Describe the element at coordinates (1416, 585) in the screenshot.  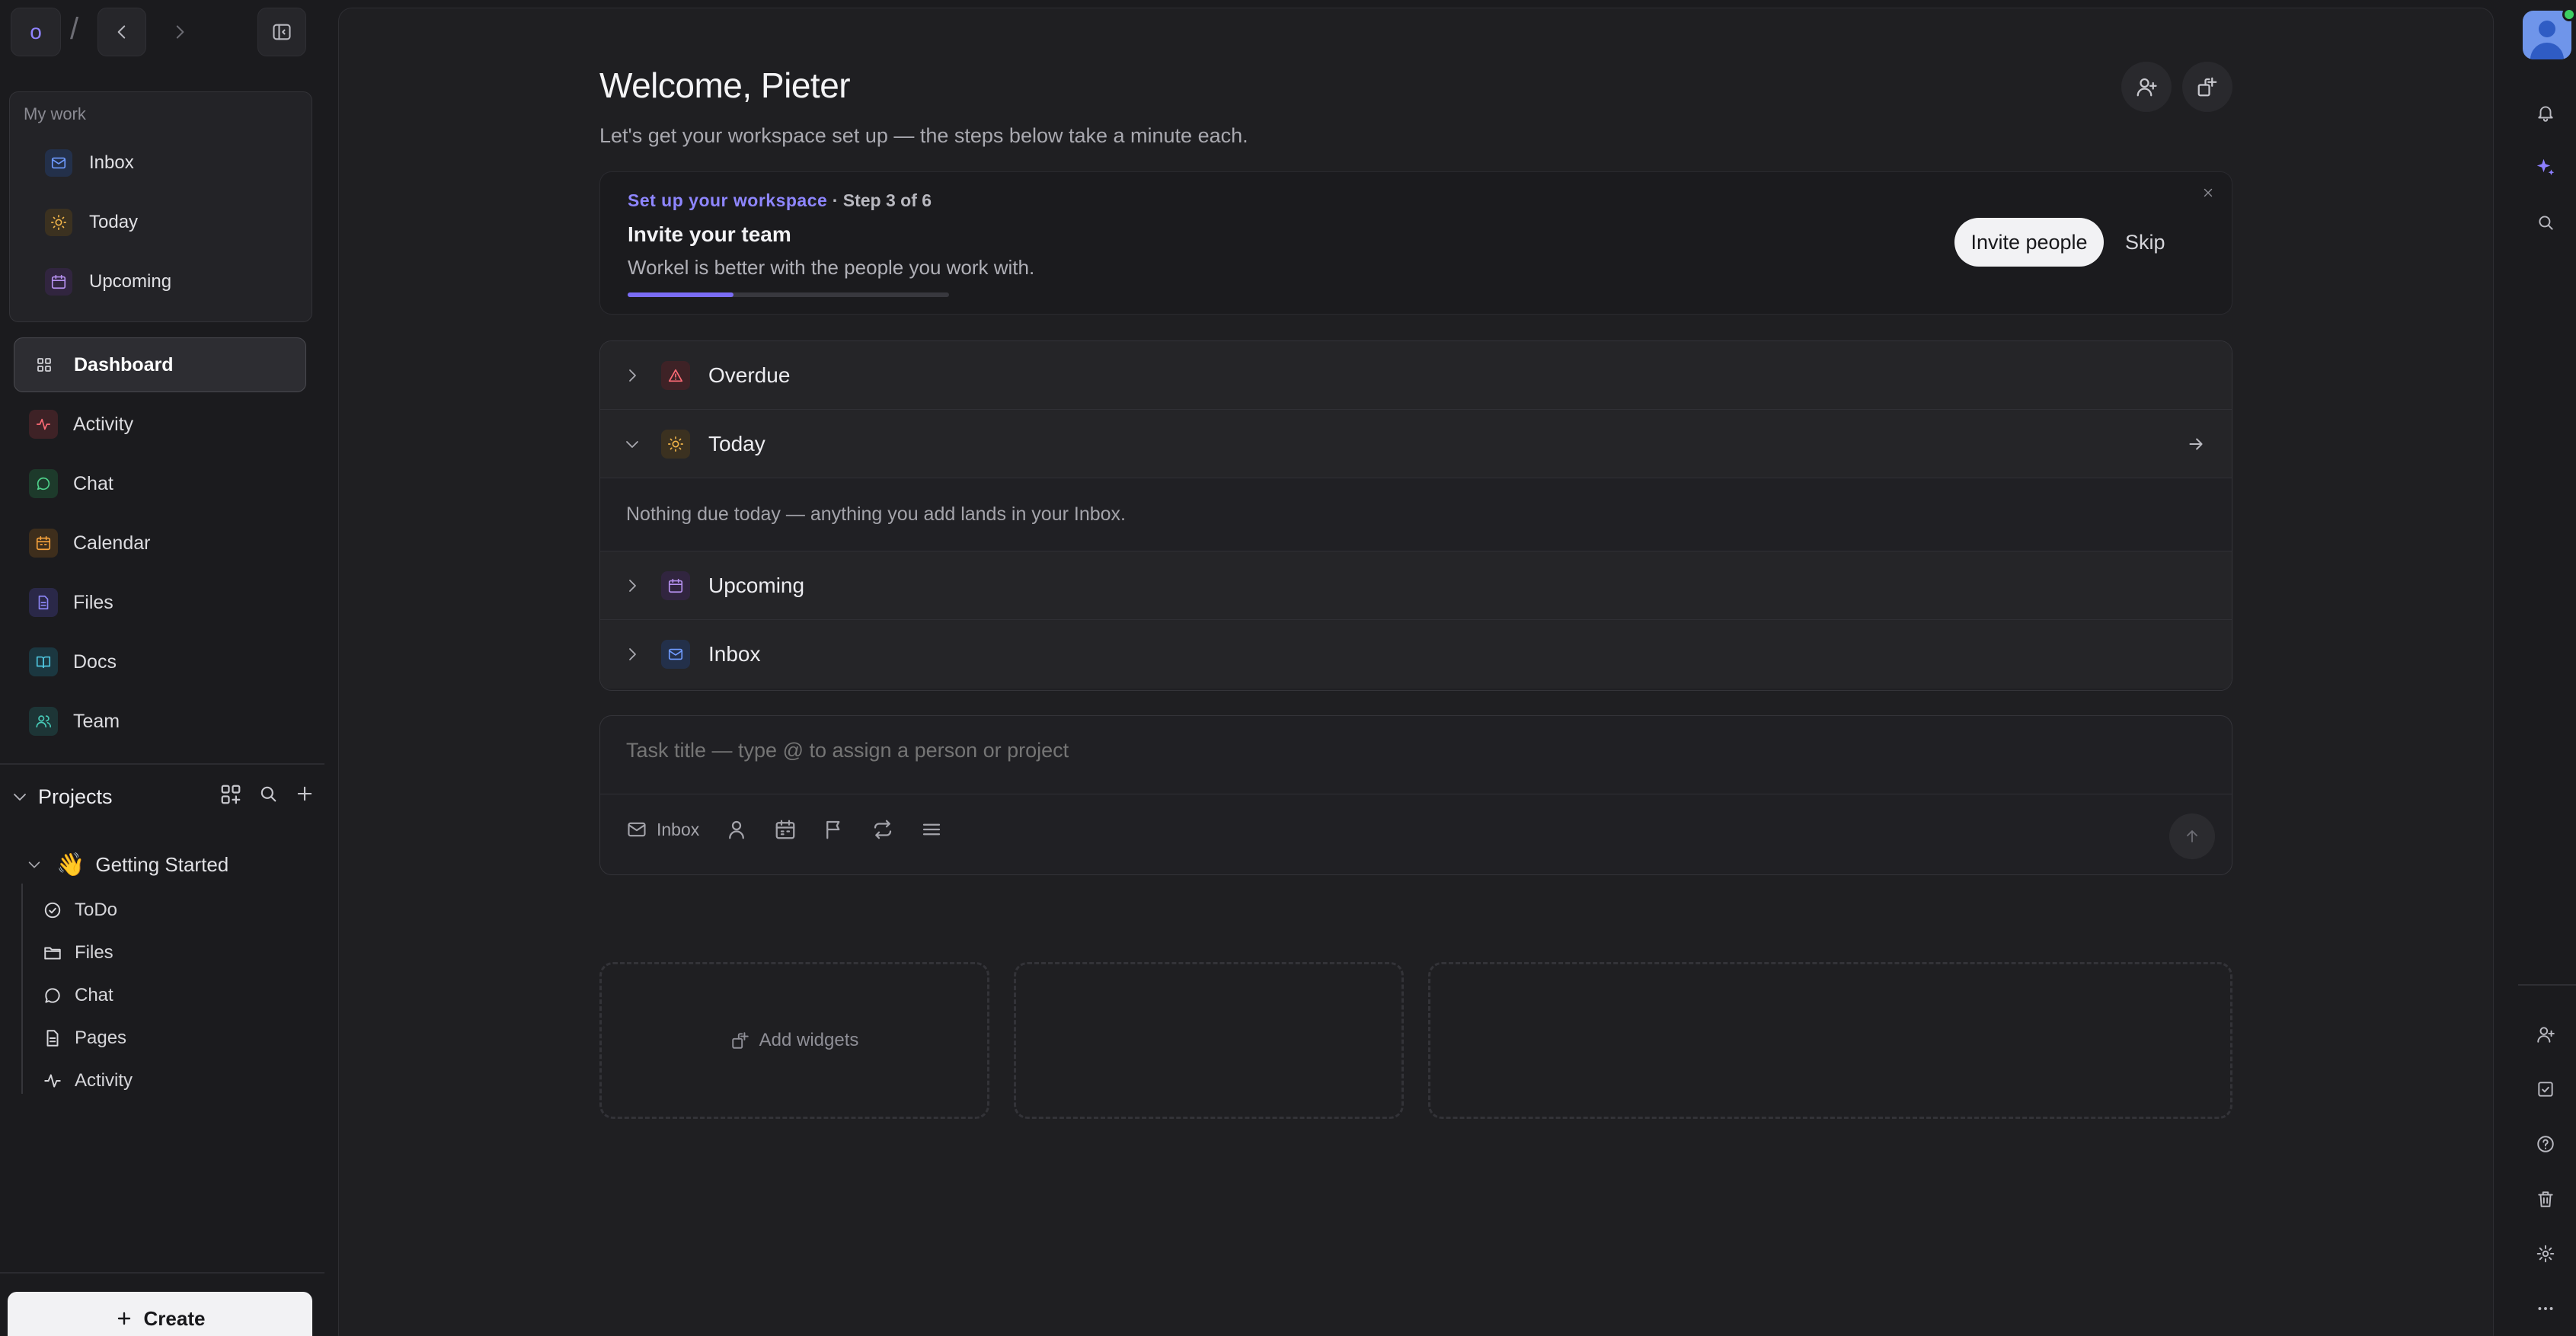
I see `section-upcoming: Upcoming` at that location.